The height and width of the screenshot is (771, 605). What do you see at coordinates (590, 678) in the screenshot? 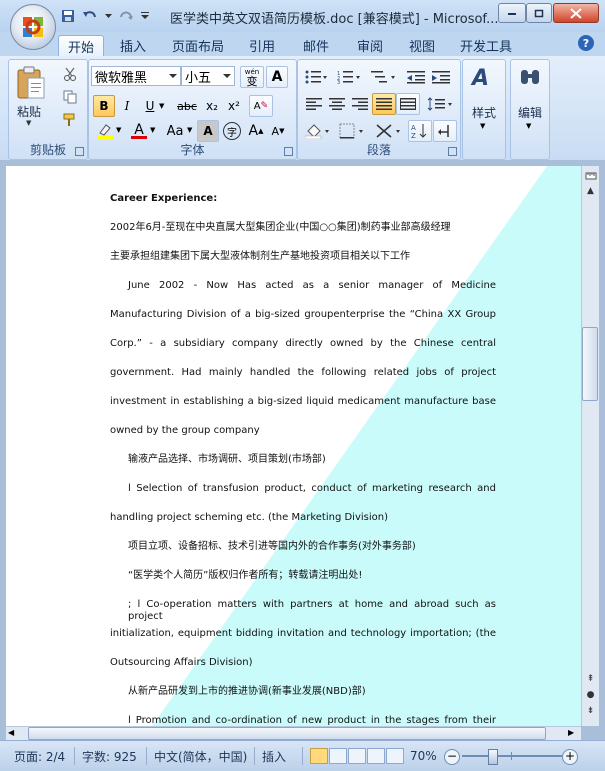
I see `previous-page-icon: ⇞` at bounding box center [590, 678].